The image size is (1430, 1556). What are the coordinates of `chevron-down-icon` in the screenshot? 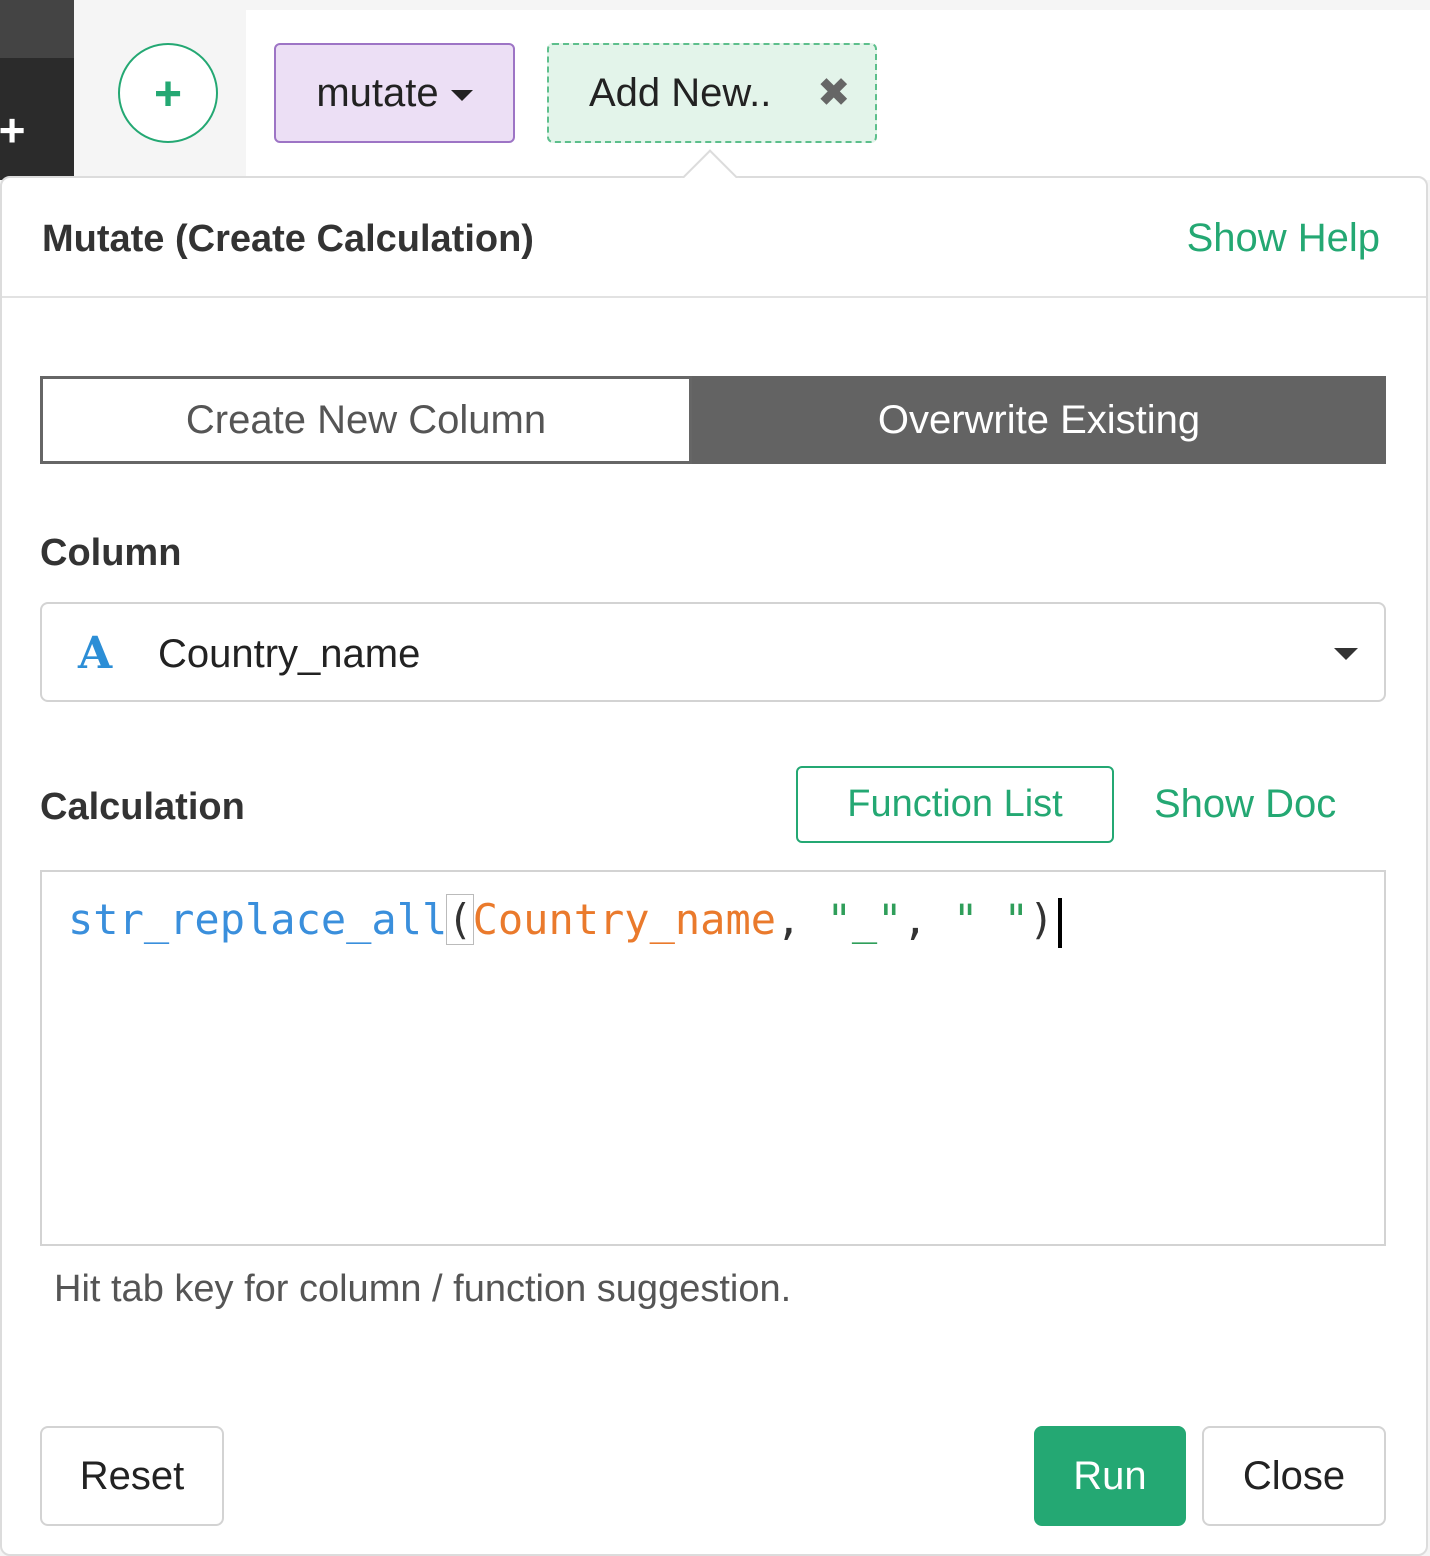 It's located at (1346, 654).